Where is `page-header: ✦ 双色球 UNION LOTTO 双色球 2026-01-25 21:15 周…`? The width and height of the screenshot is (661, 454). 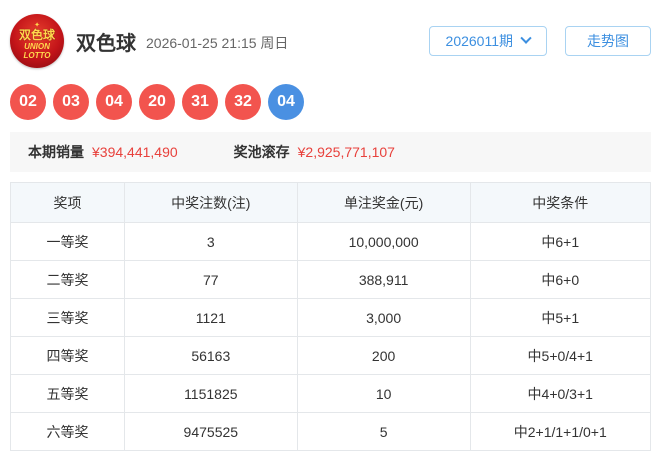
page-header: ✦ 双色球 UNION LOTTO 双色球 2026-01-25 21:15 周… is located at coordinates (330, 41).